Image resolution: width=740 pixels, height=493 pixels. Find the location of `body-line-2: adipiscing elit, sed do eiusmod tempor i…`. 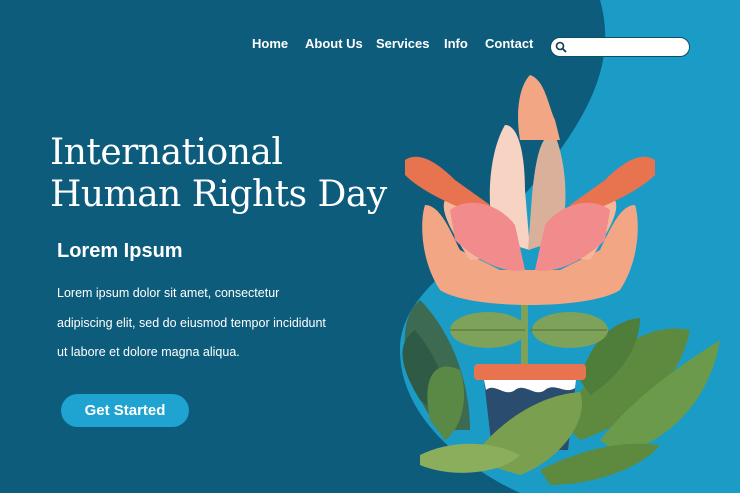

body-line-2: adipiscing elit, sed do eiusmod tempor i… is located at coordinates (191, 322).